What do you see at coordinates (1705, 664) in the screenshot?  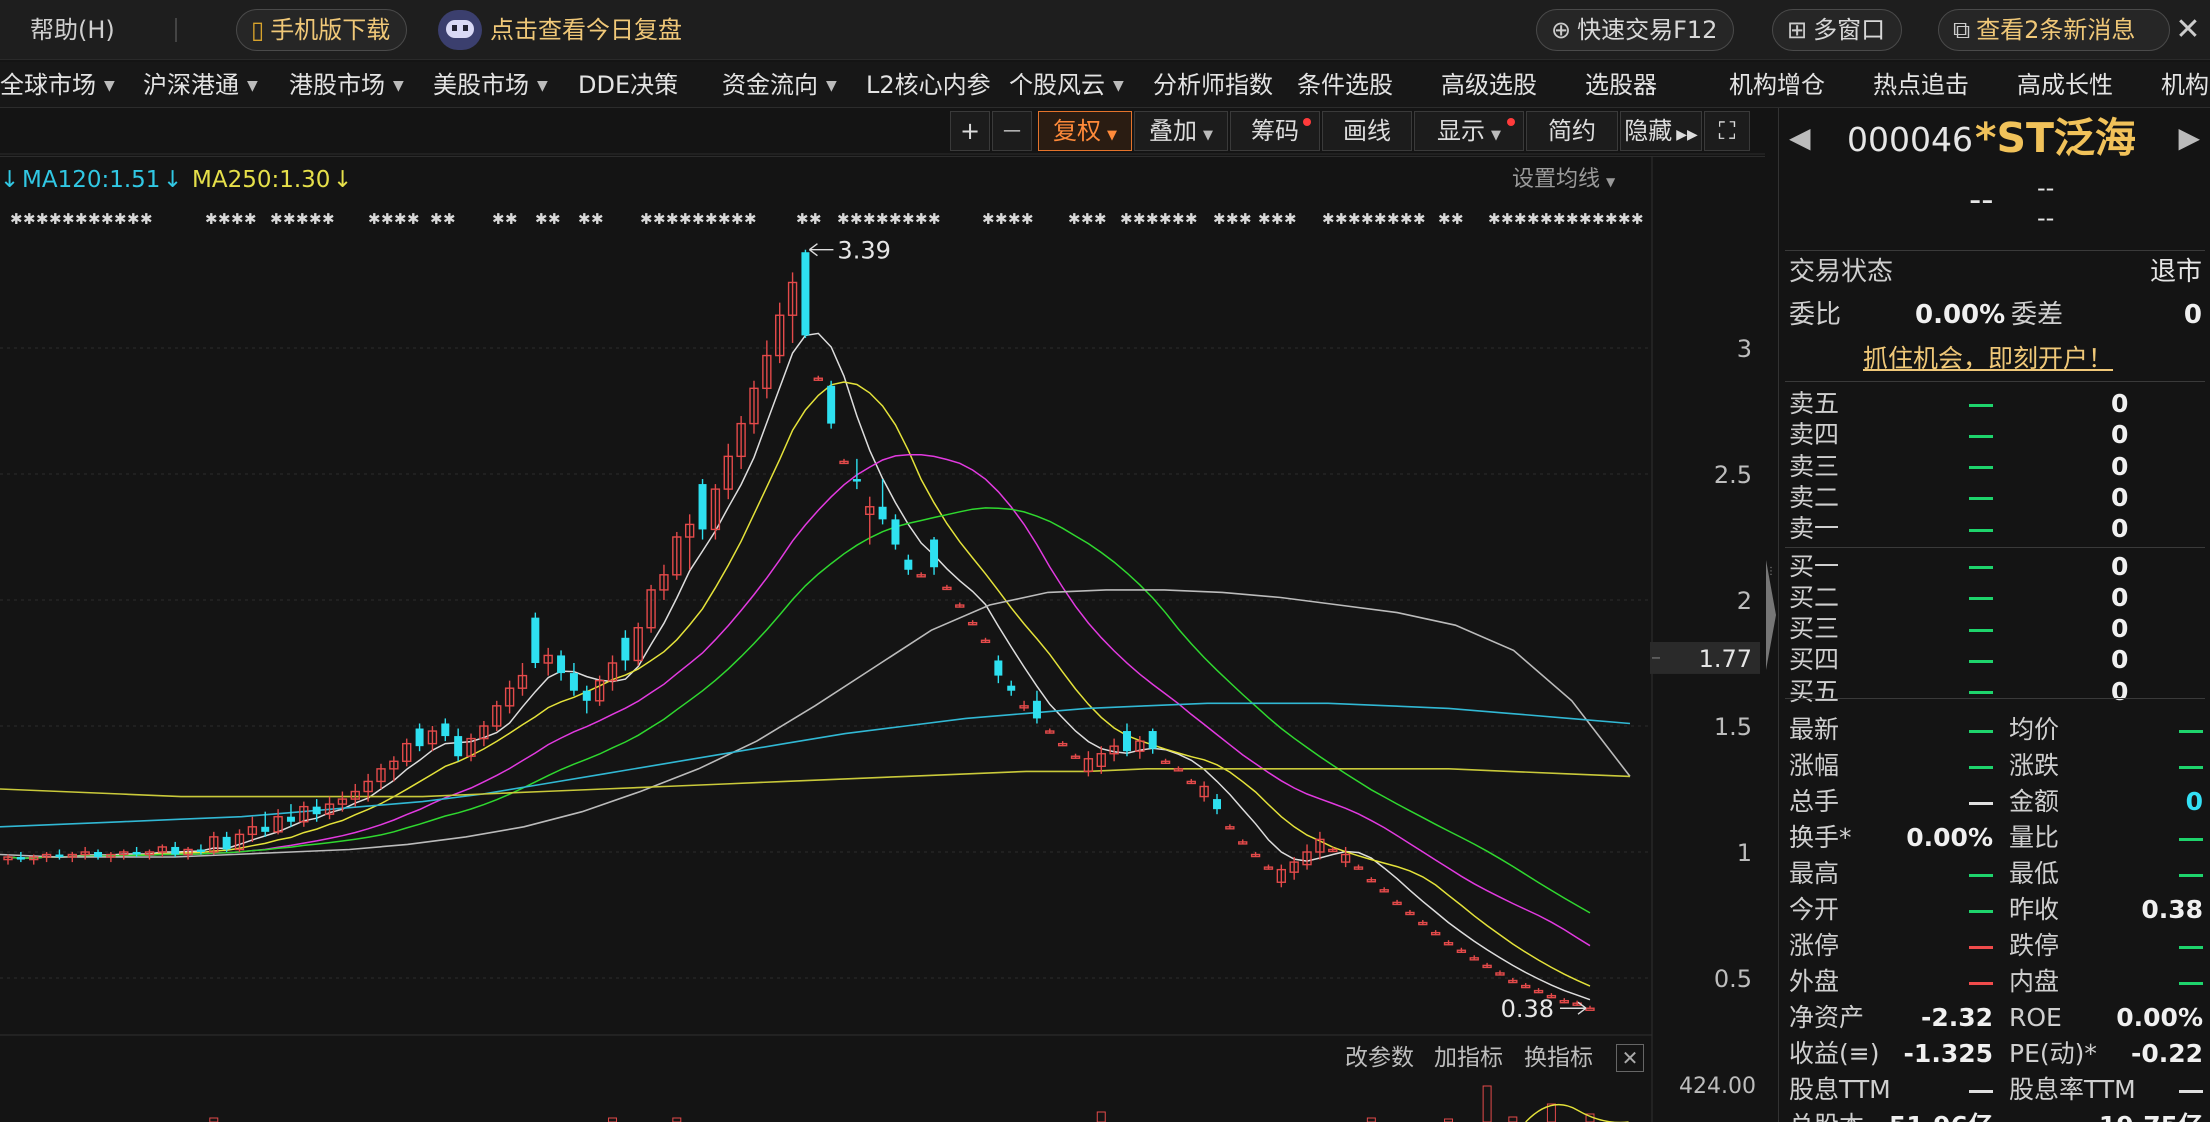 I see `price-axis: 3 2.5 2 1.5 1 0.5 1.77` at bounding box center [1705, 664].